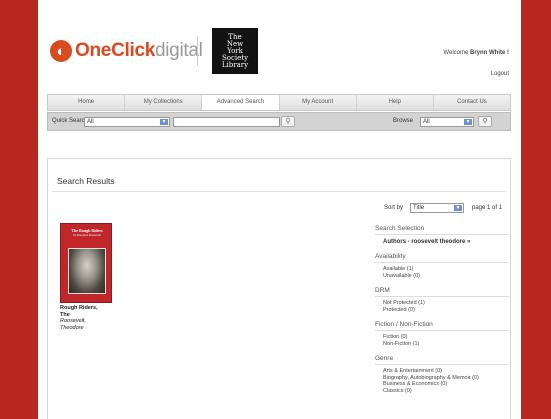 The height and width of the screenshot is (419, 551). What do you see at coordinates (403, 121) in the screenshot?
I see `browse-label: Browse` at bounding box center [403, 121].